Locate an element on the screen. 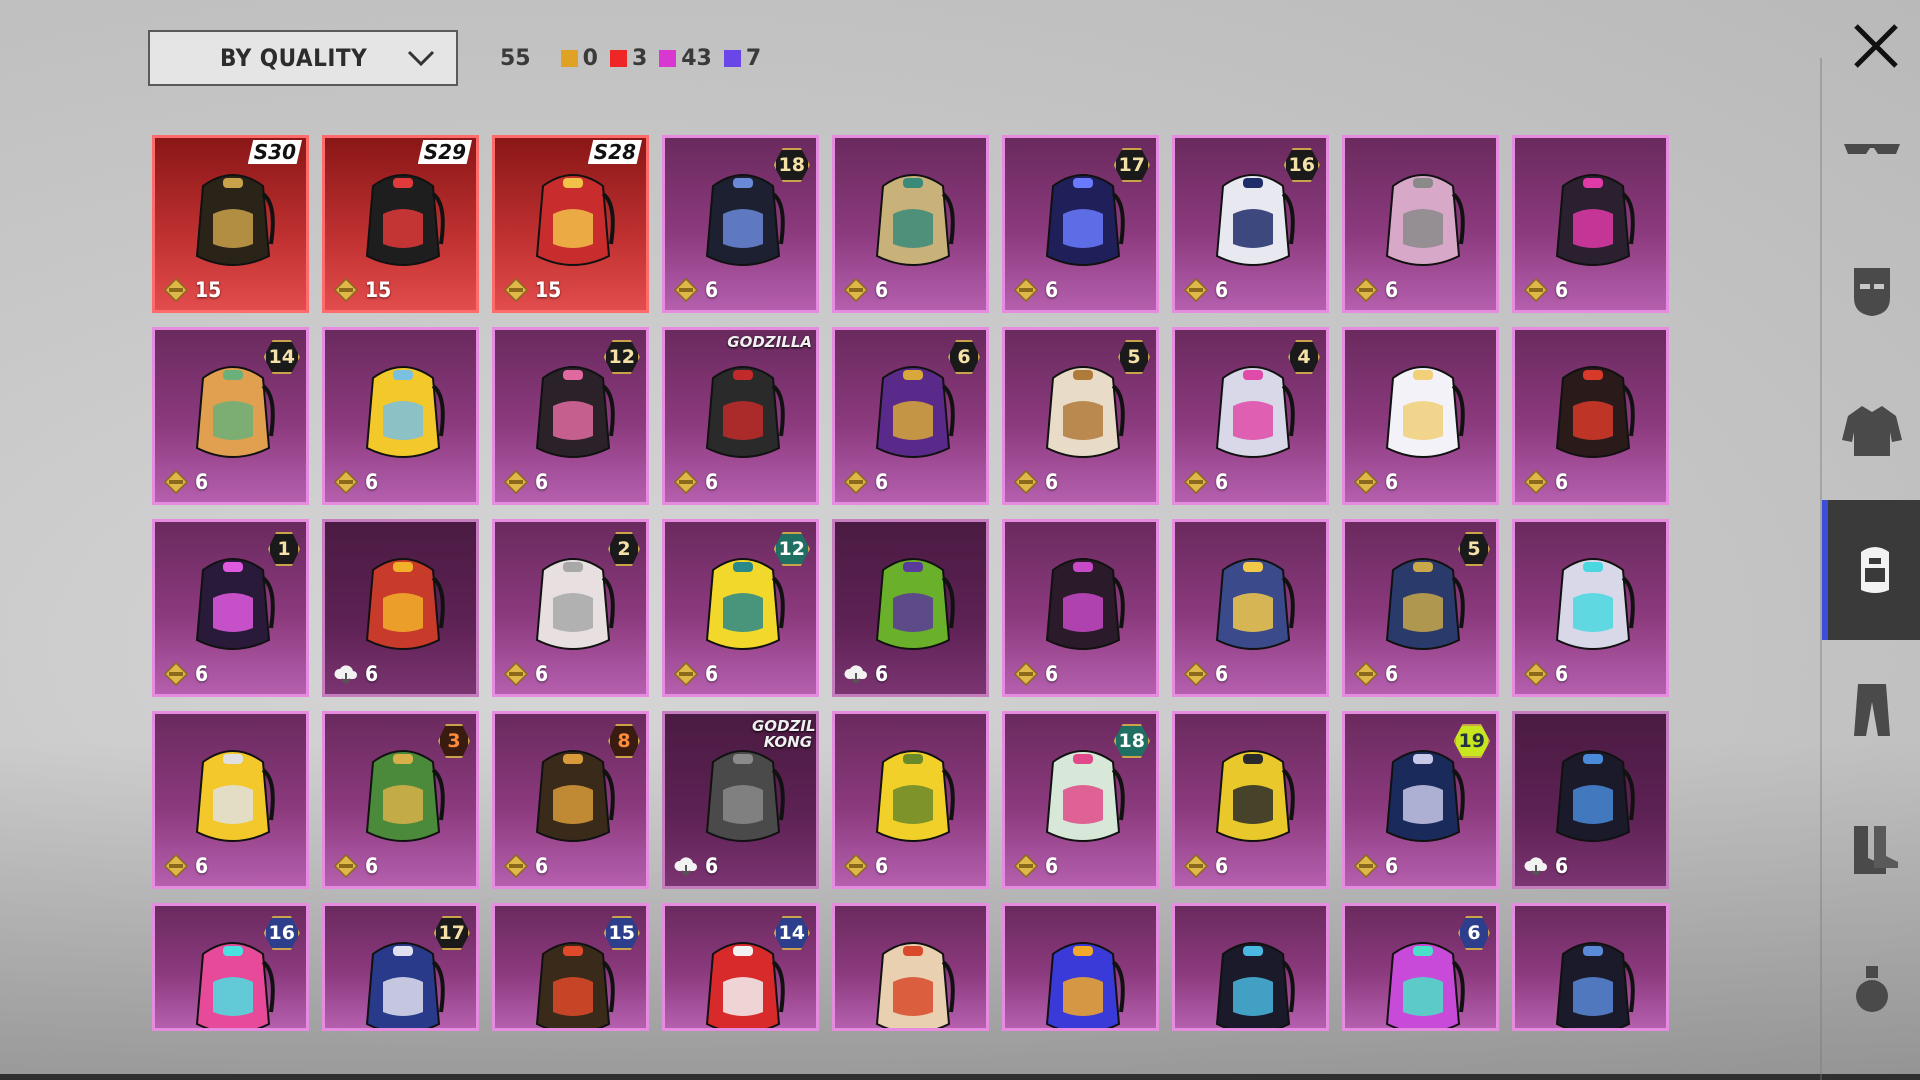 This screenshot has height=1080, width=1920. backpack-item-tile: 36 is located at coordinates (400, 800).